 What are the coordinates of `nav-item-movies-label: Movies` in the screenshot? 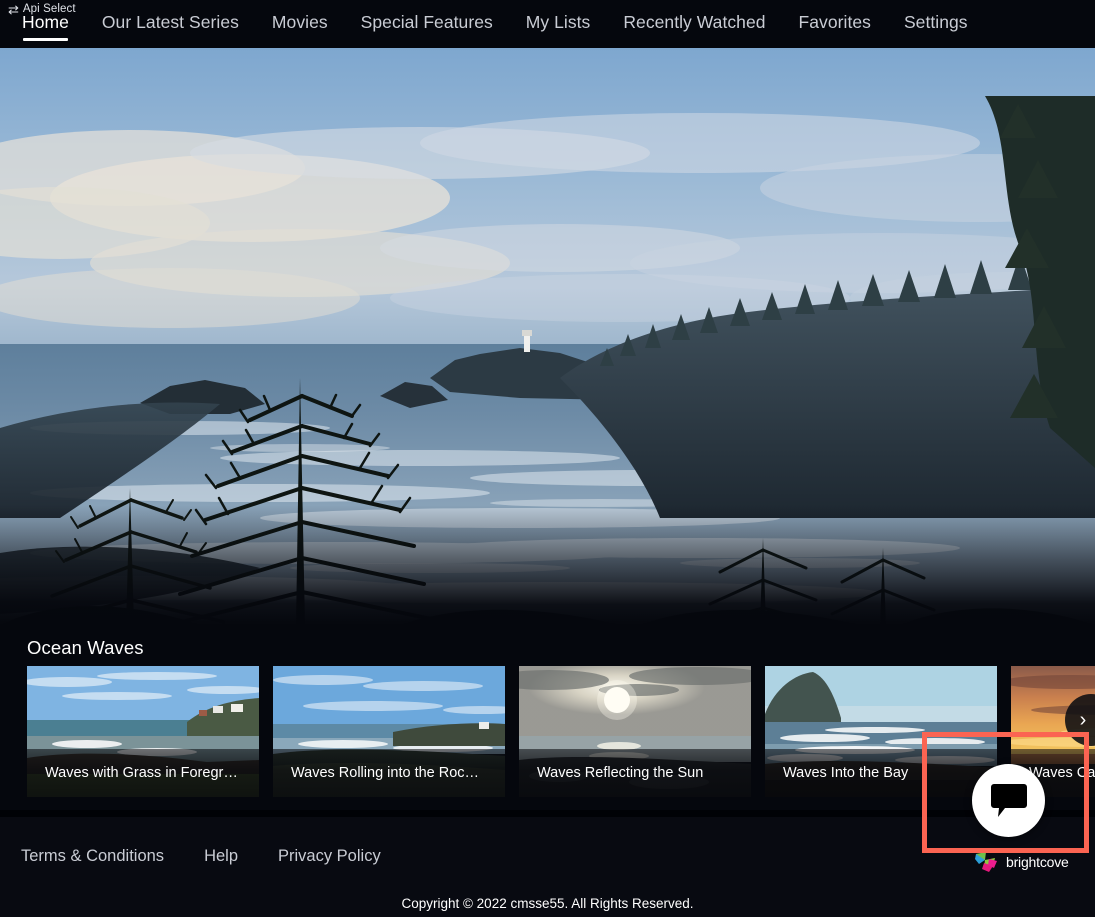 It's located at (299, 22).